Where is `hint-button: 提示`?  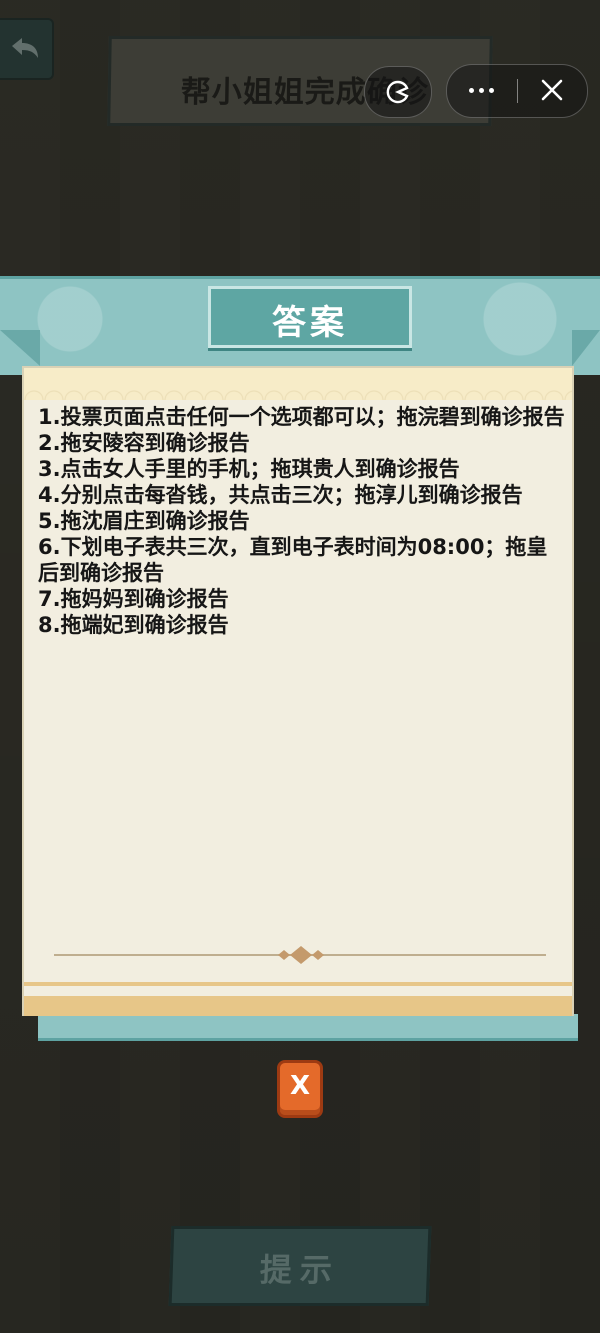 hint-button: 提示 is located at coordinates (300, 1266).